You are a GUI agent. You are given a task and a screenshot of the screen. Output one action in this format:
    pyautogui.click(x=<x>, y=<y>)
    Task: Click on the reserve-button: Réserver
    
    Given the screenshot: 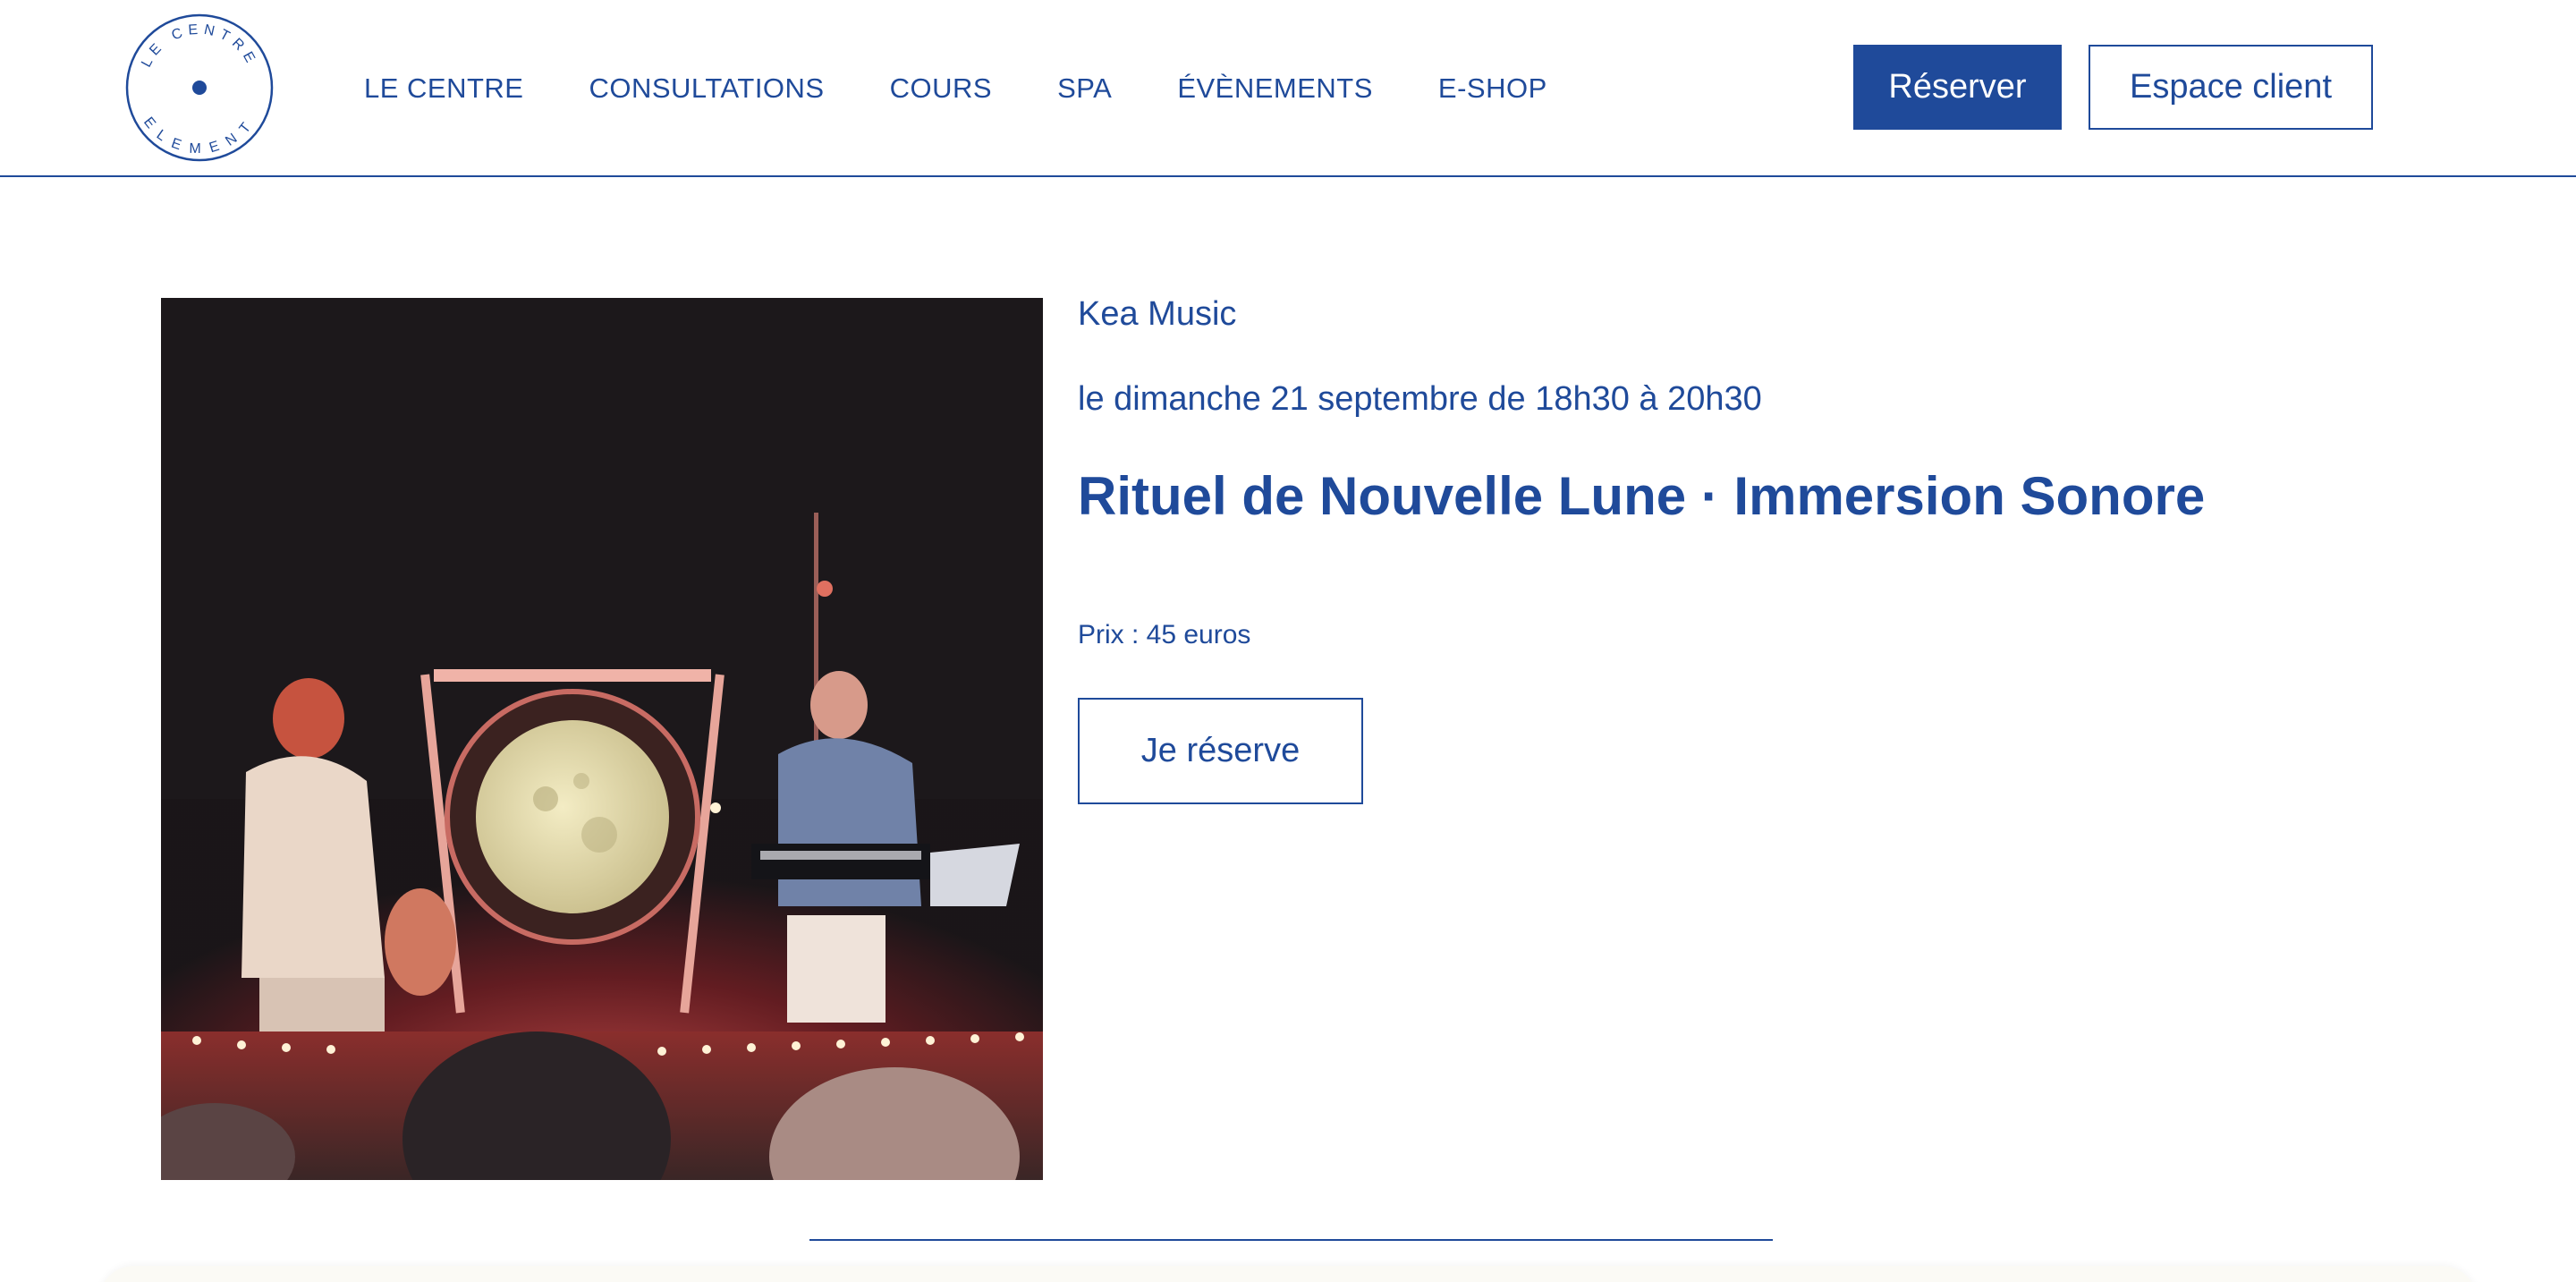 What is the action you would take?
    pyautogui.click(x=1957, y=87)
    